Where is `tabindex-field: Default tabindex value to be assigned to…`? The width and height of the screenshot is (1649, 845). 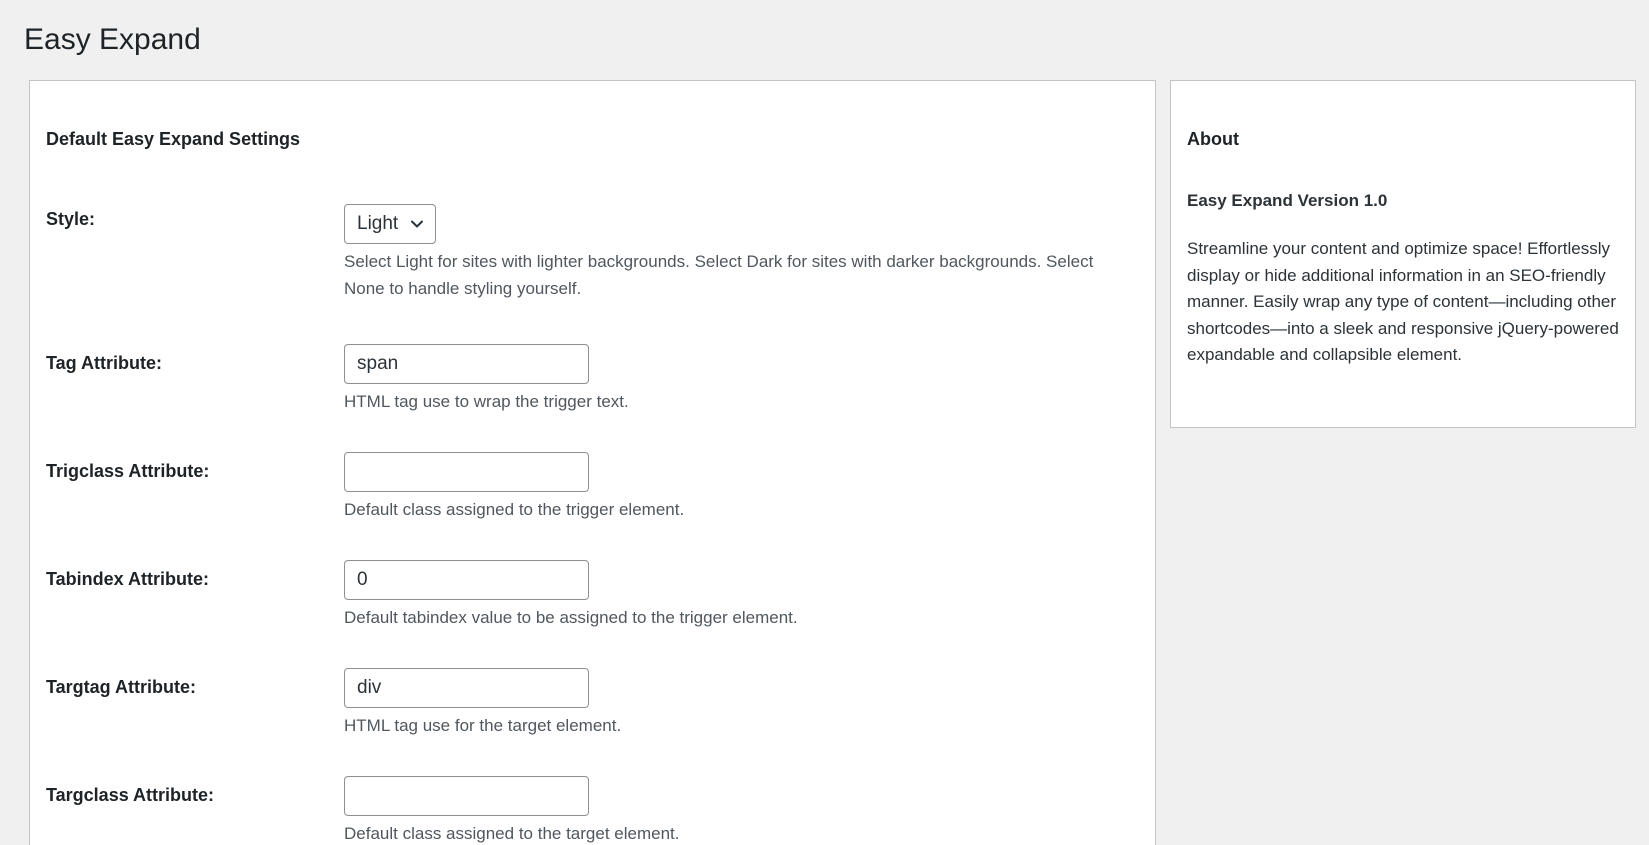
tabindex-field: Default tabindex value to be assigned to… is located at coordinates (734, 595).